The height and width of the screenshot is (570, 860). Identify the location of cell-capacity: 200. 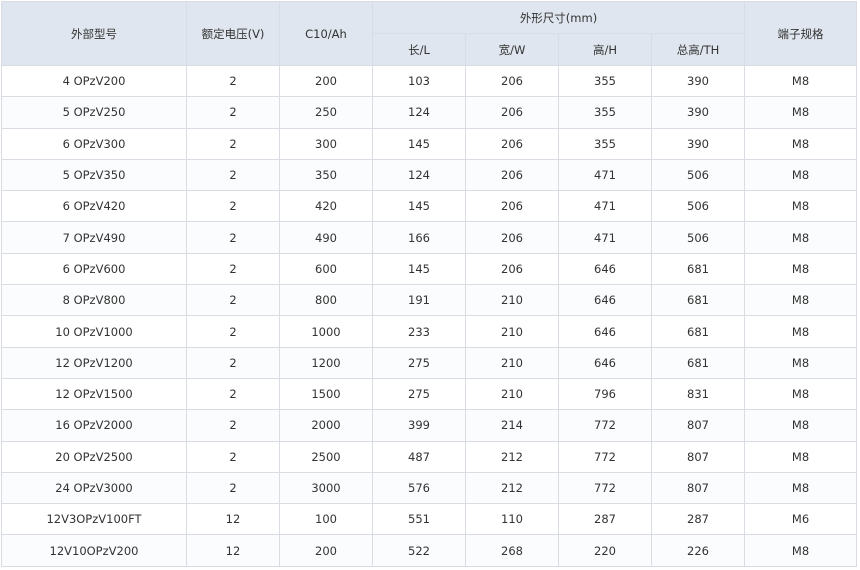
(326, 550).